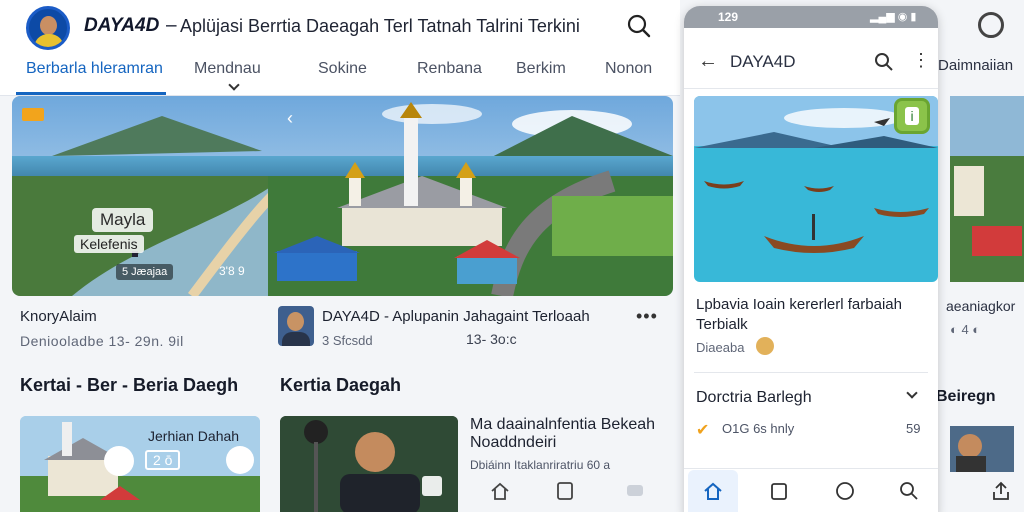 The width and height of the screenshot is (1024, 512). Describe the element at coordinates (541, 69) in the screenshot. I see `tab-berkim: Berkim` at that location.